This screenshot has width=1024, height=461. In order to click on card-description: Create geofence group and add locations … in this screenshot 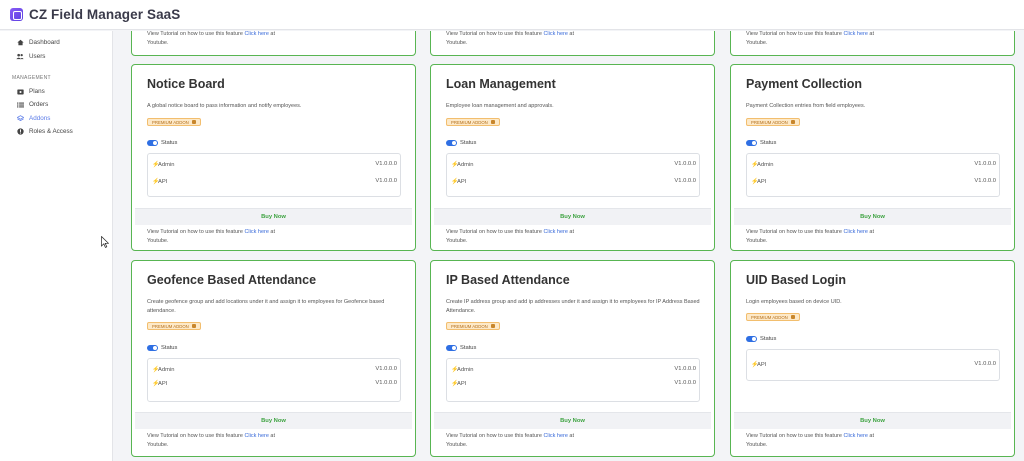, I will do `click(266, 306)`.